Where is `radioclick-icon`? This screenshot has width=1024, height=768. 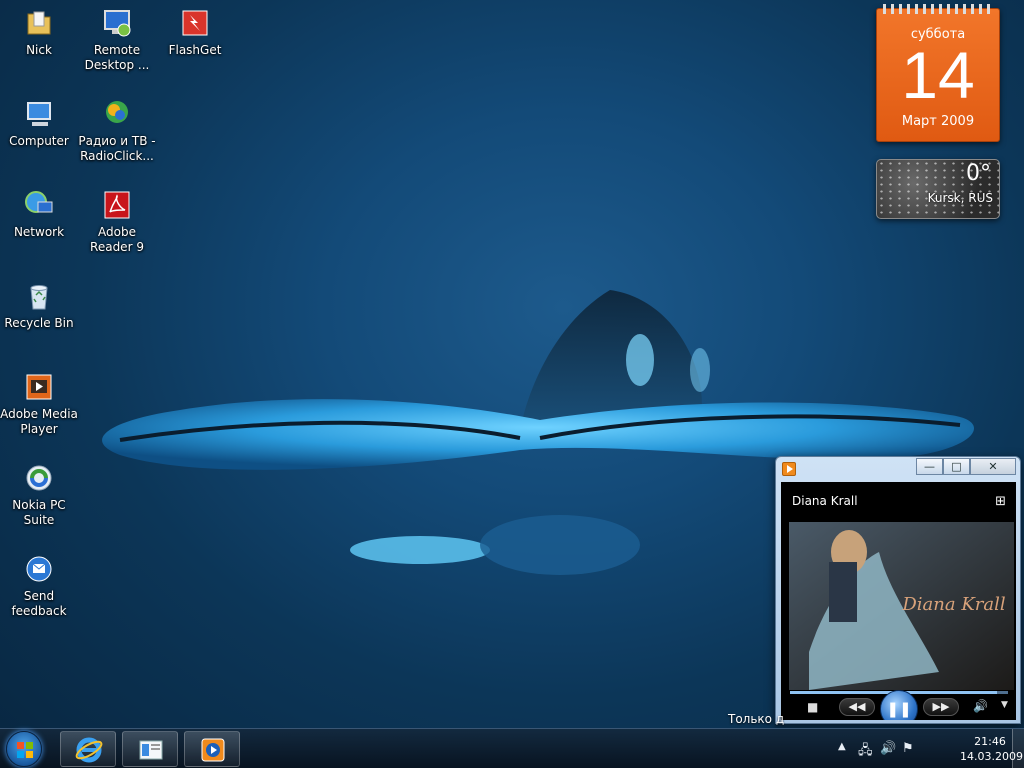 radioclick-icon is located at coordinates (117, 114).